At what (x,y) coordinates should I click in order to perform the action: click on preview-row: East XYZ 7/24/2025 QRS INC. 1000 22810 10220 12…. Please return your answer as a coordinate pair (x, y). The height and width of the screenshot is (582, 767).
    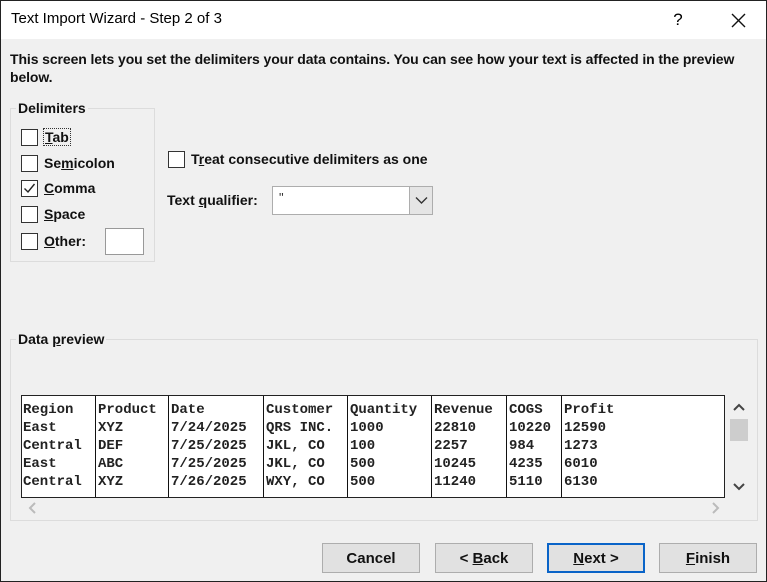
    Looking at the image, I should click on (372, 428).